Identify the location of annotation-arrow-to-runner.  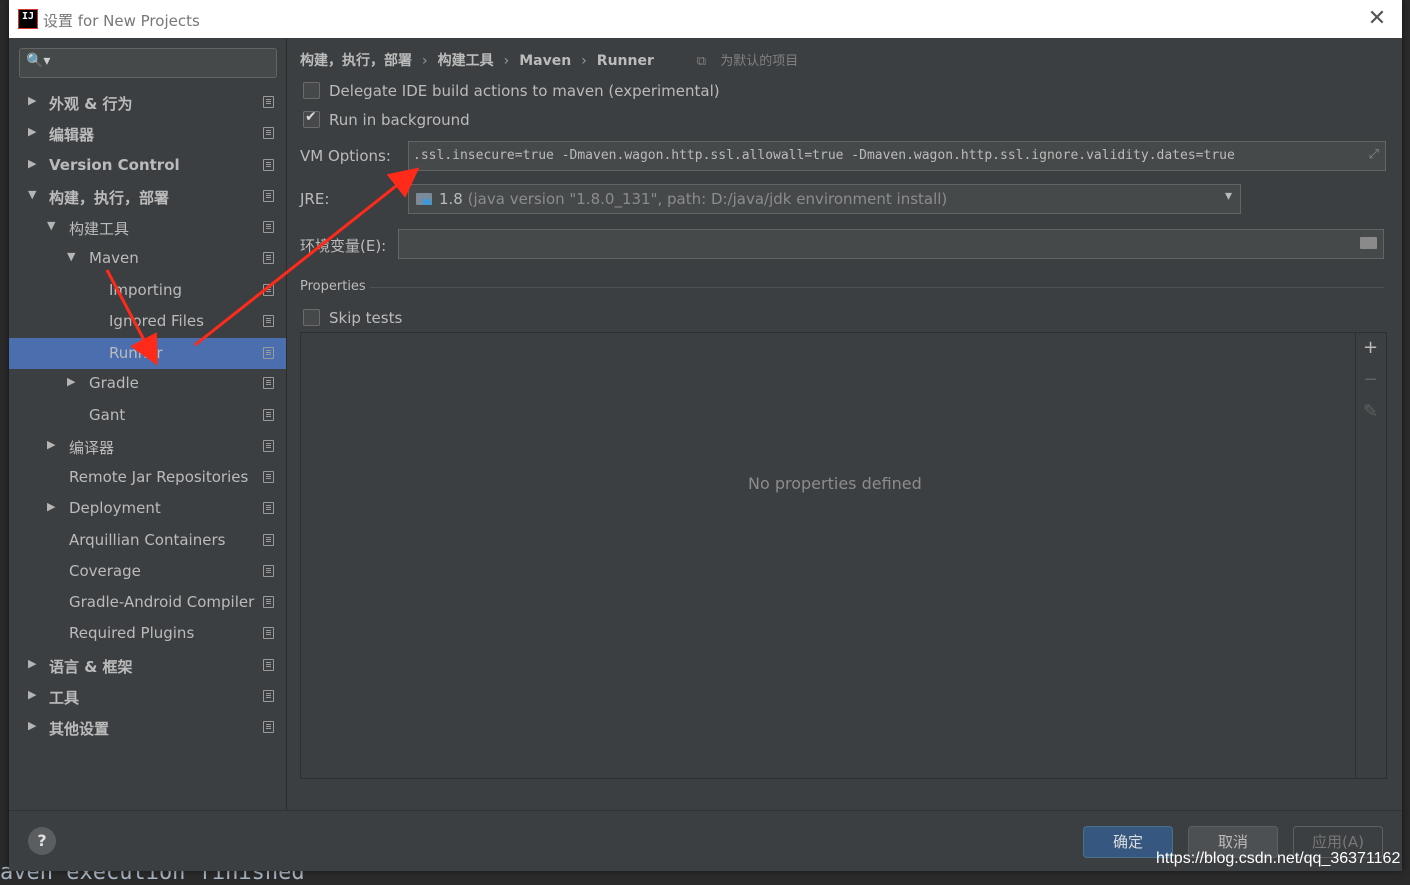
(131, 317).